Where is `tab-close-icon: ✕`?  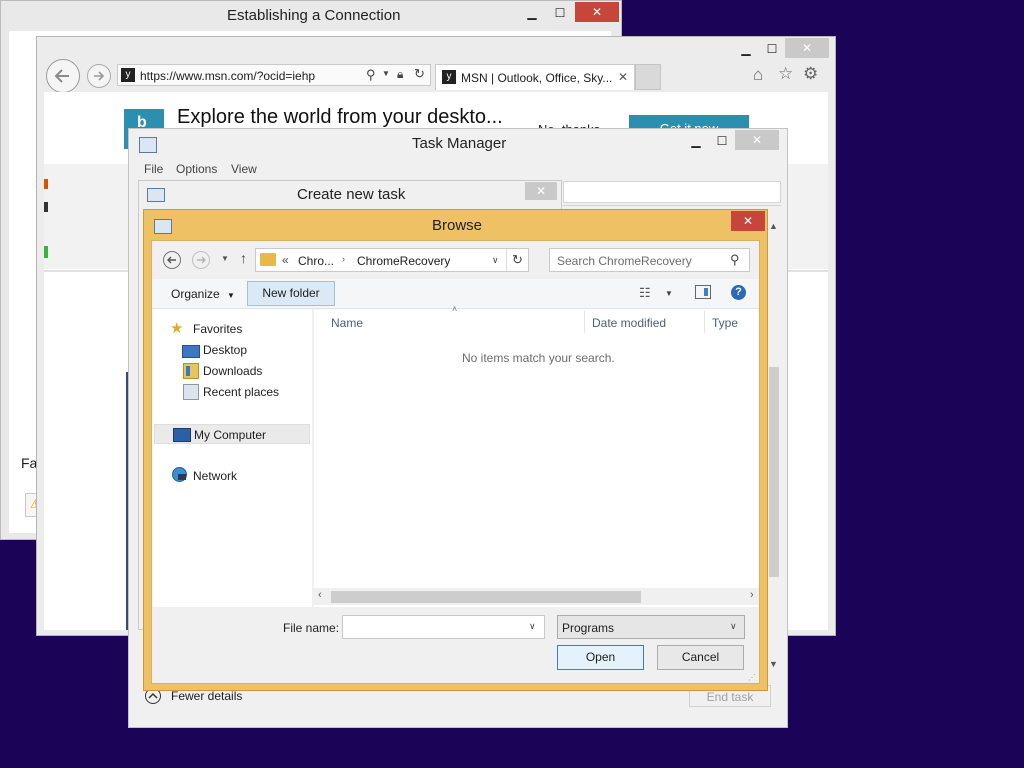 tab-close-icon: ✕ is located at coordinates (623, 77).